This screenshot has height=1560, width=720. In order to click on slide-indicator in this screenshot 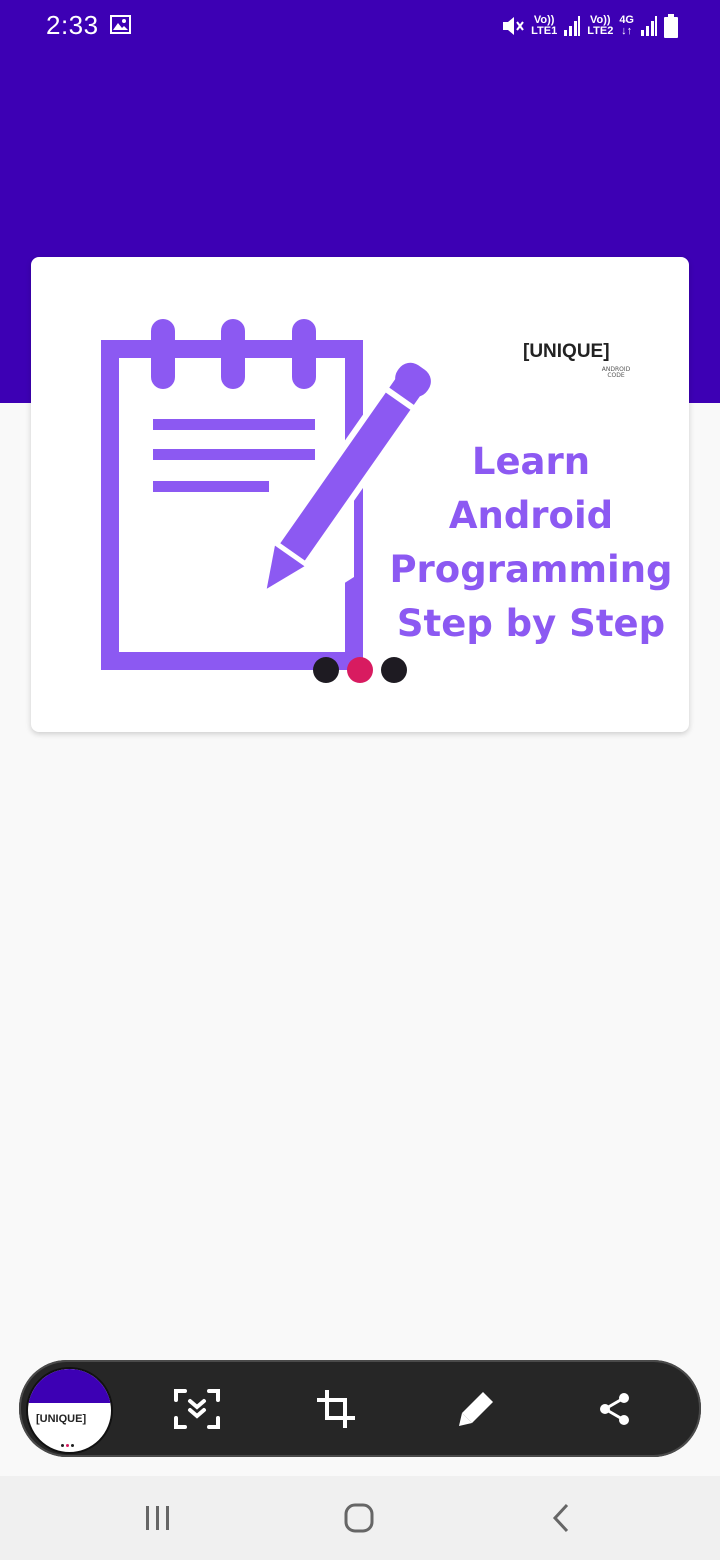, I will do `click(360, 670)`.